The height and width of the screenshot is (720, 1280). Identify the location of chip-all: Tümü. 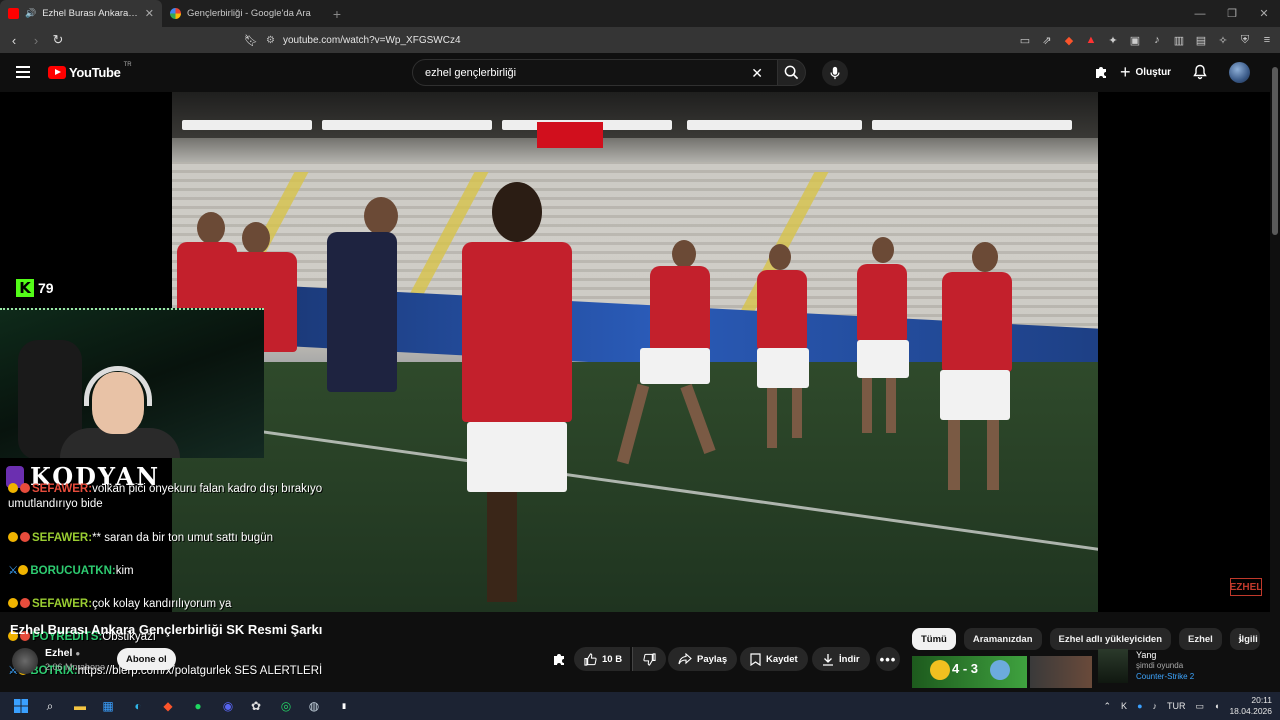
(934, 639).